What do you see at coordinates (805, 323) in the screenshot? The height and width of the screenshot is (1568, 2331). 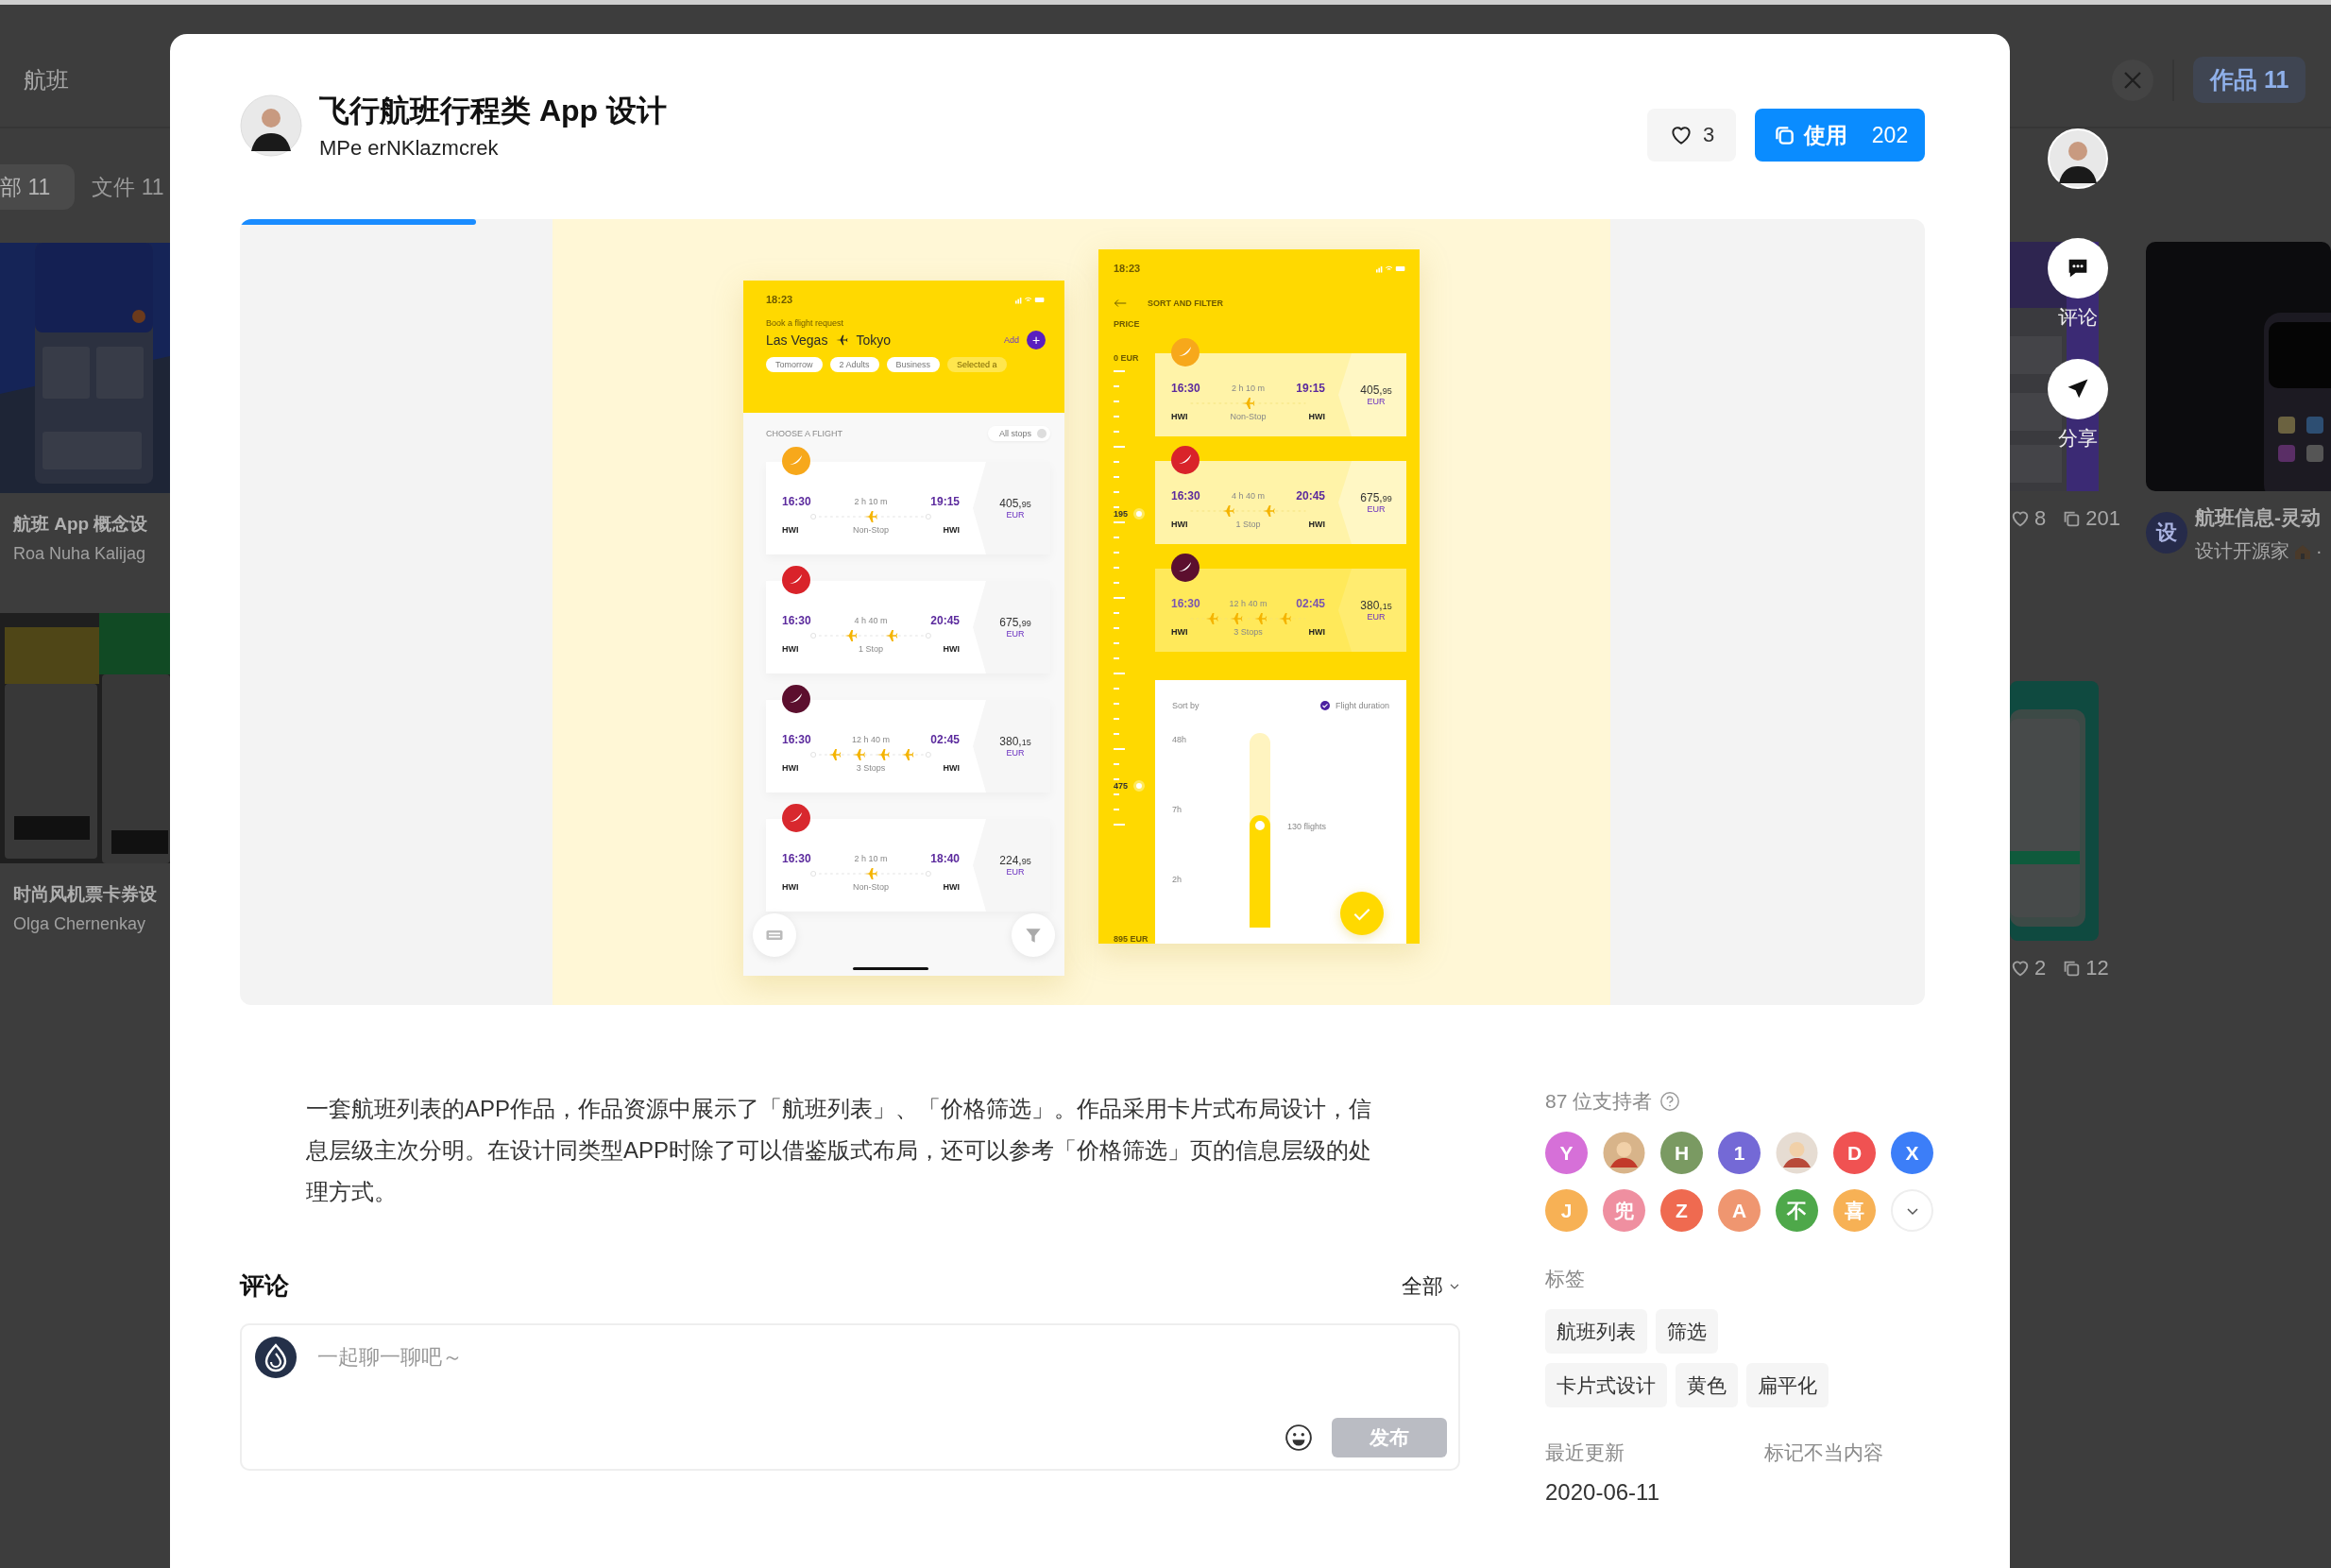 I see `prompt-label: Book a flight request` at bounding box center [805, 323].